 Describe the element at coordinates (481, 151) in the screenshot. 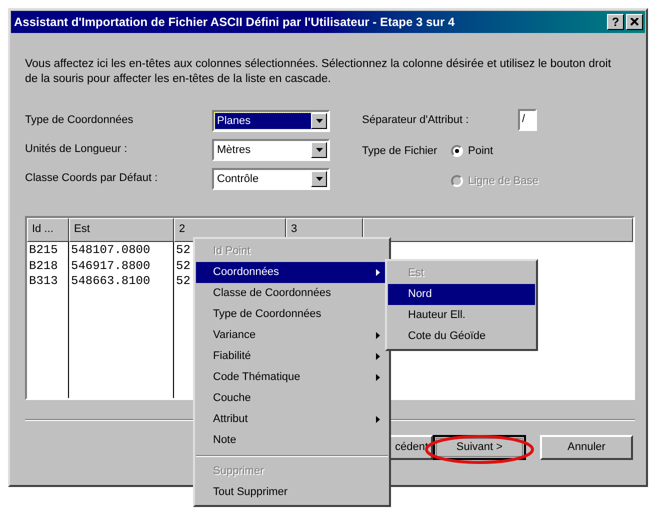

I see `radio-label: Point` at that location.